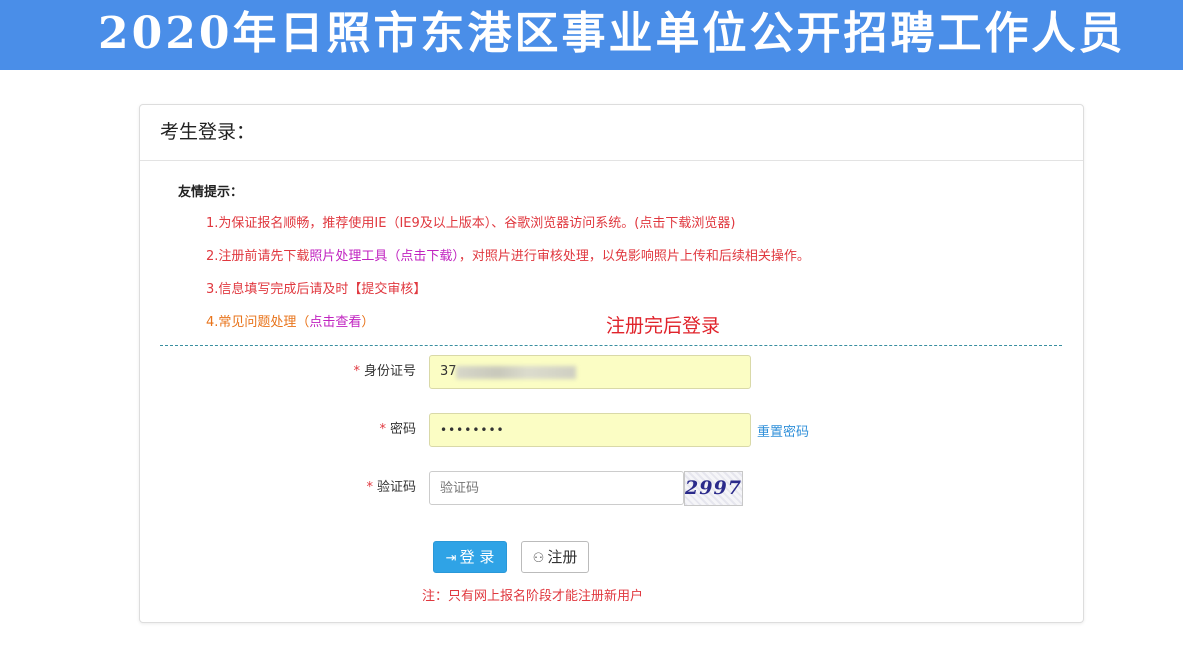  Describe the element at coordinates (258, 256) in the screenshot. I see `tip-photo-tool-prefix: 2.注册前请先下载` at that location.